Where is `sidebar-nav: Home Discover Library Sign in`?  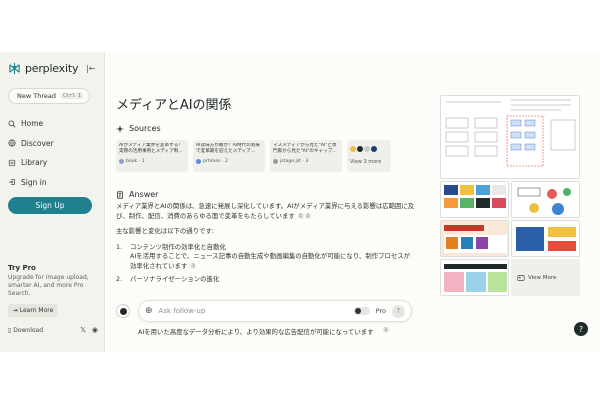
sidebar-nav: Home Discover Library Sign in is located at coordinates (31, 153).